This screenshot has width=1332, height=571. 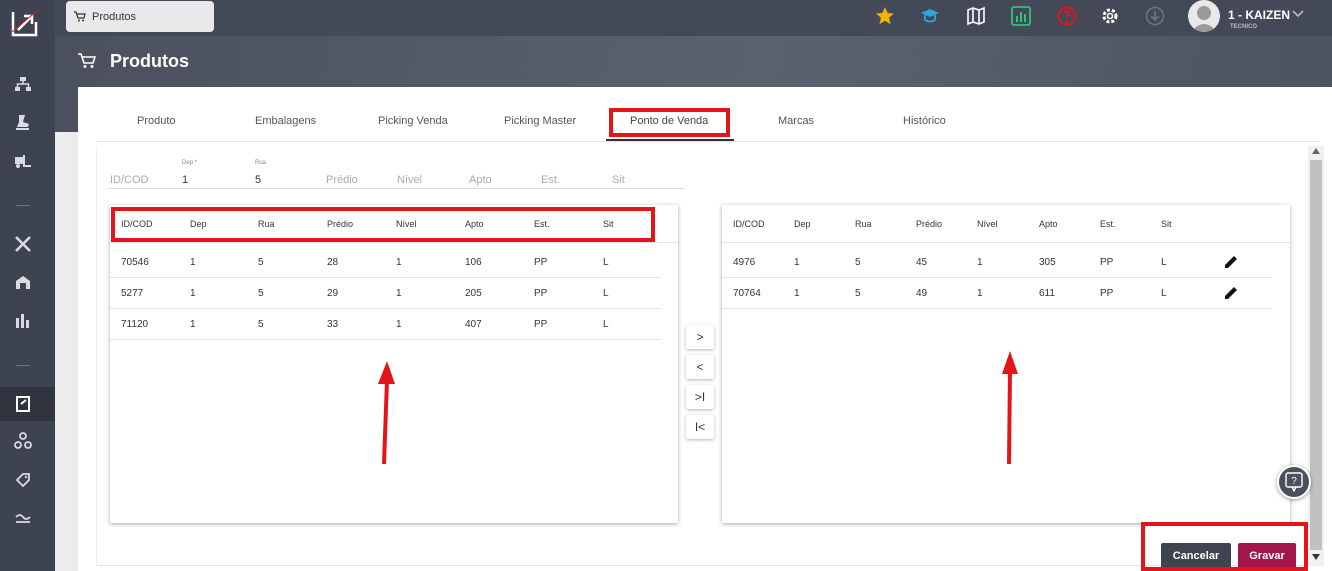 What do you see at coordinates (540, 121) in the screenshot?
I see `tab-picking-master: Picking Master` at bounding box center [540, 121].